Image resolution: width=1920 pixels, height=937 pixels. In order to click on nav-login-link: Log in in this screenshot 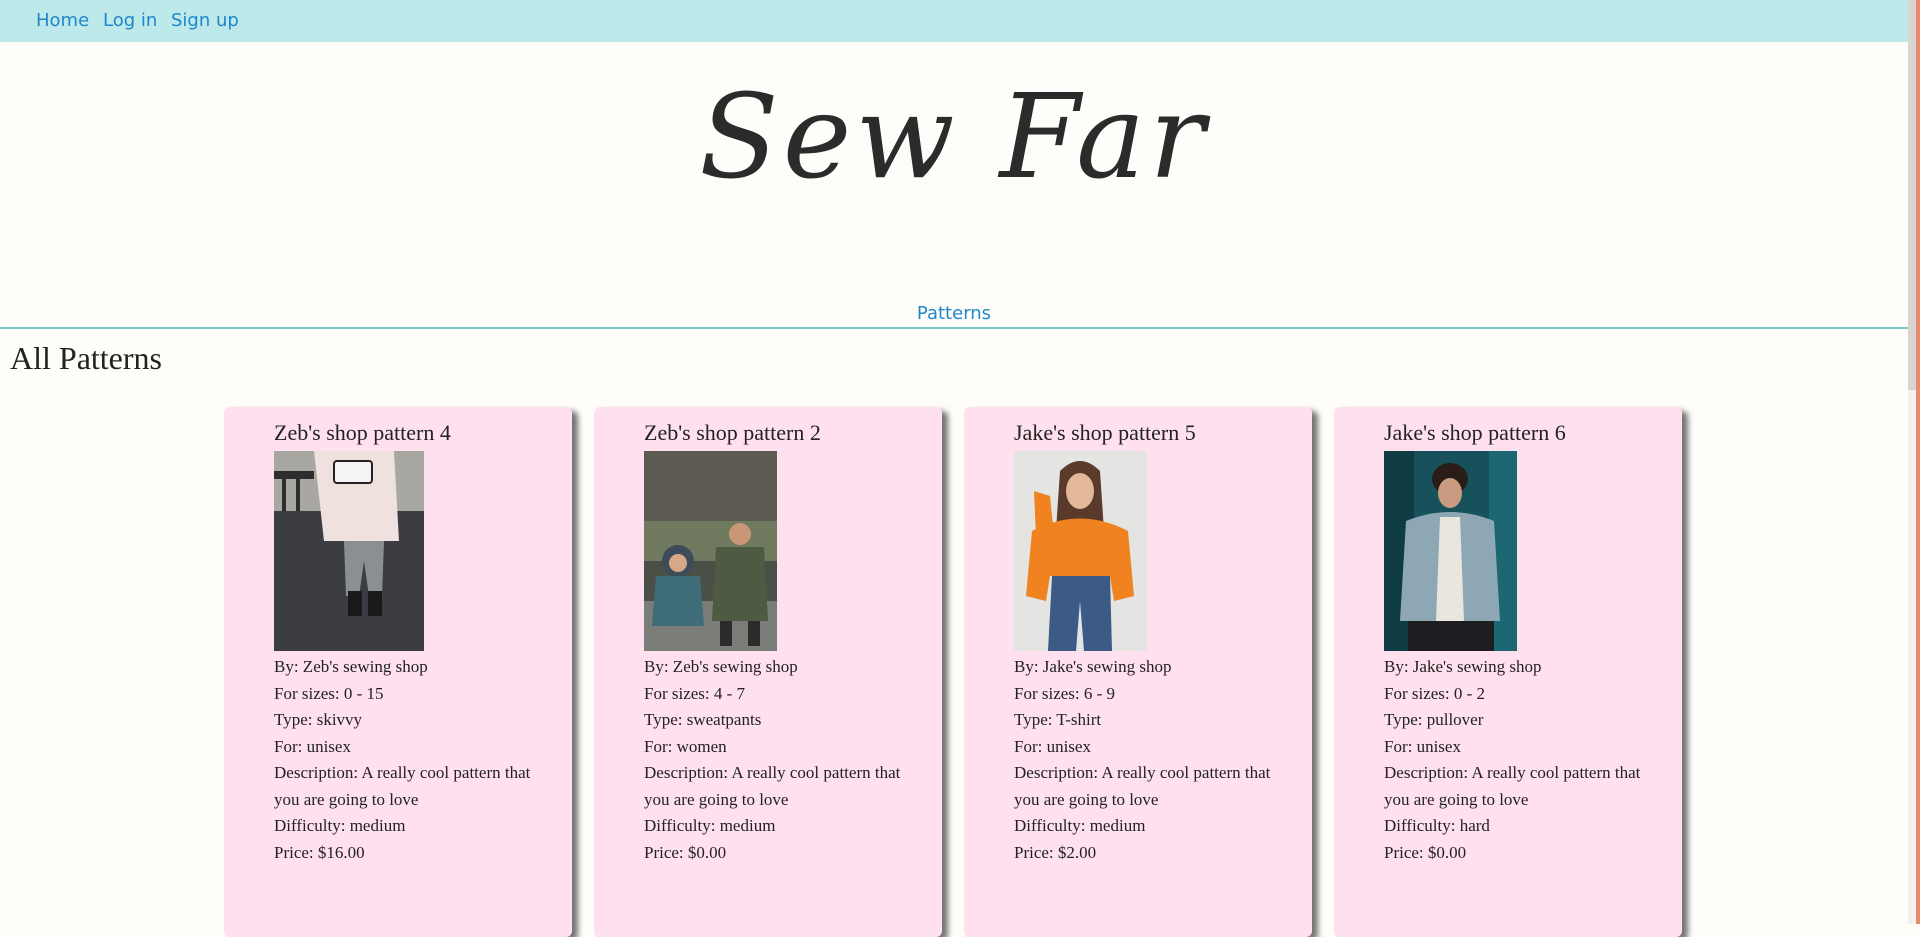, I will do `click(130, 20)`.